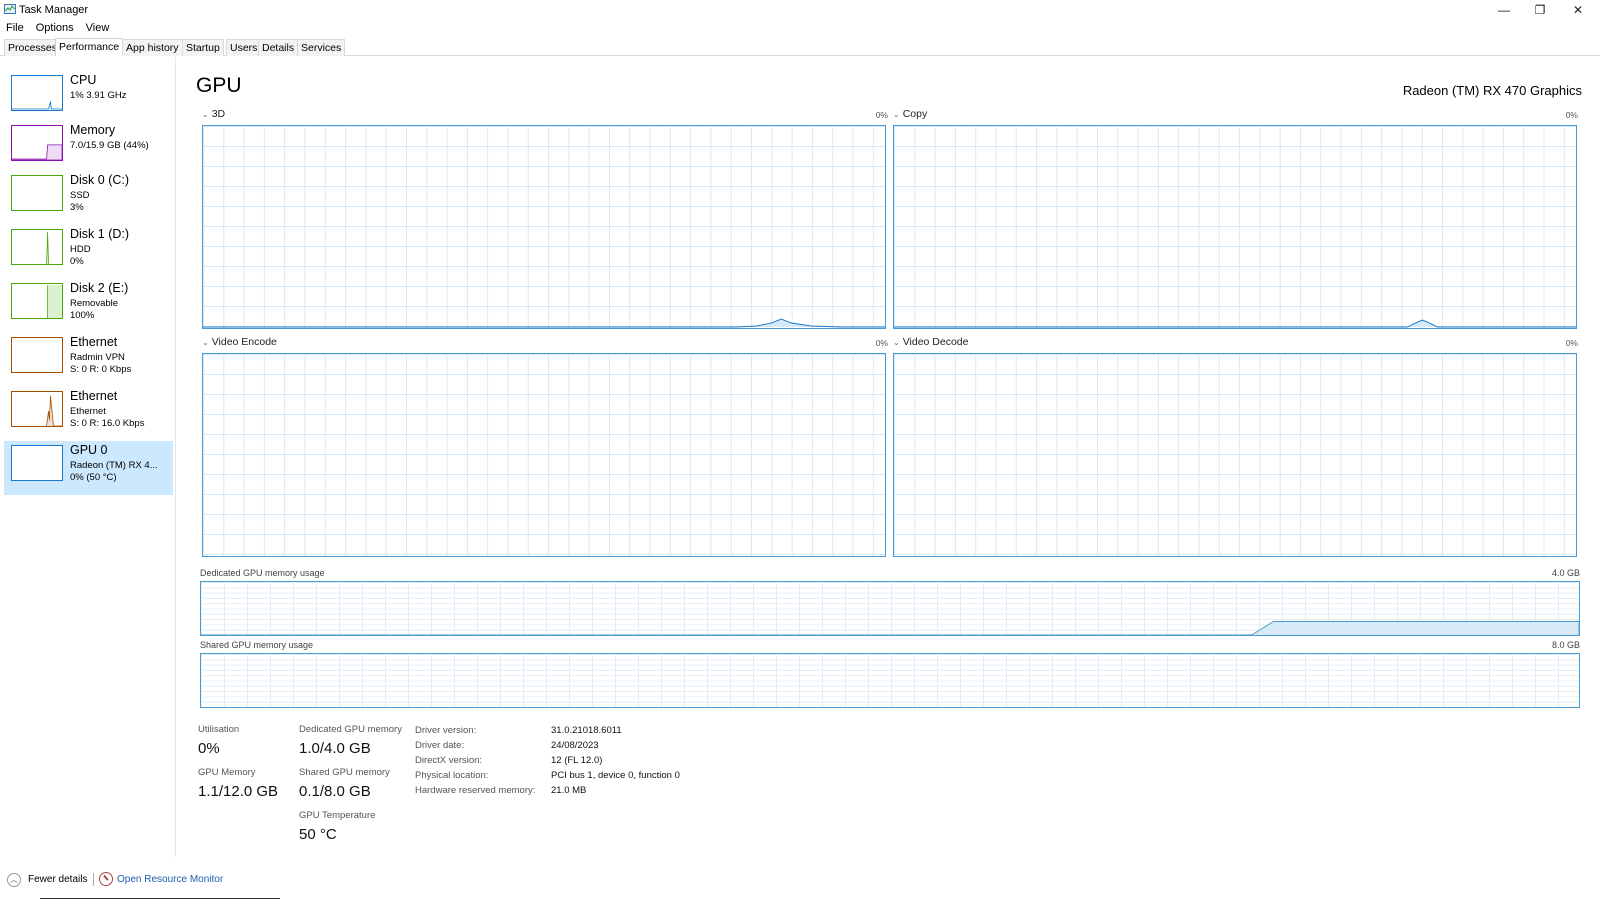  What do you see at coordinates (152, 47) in the screenshot?
I see `tab-app-history: App history` at bounding box center [152, 47].